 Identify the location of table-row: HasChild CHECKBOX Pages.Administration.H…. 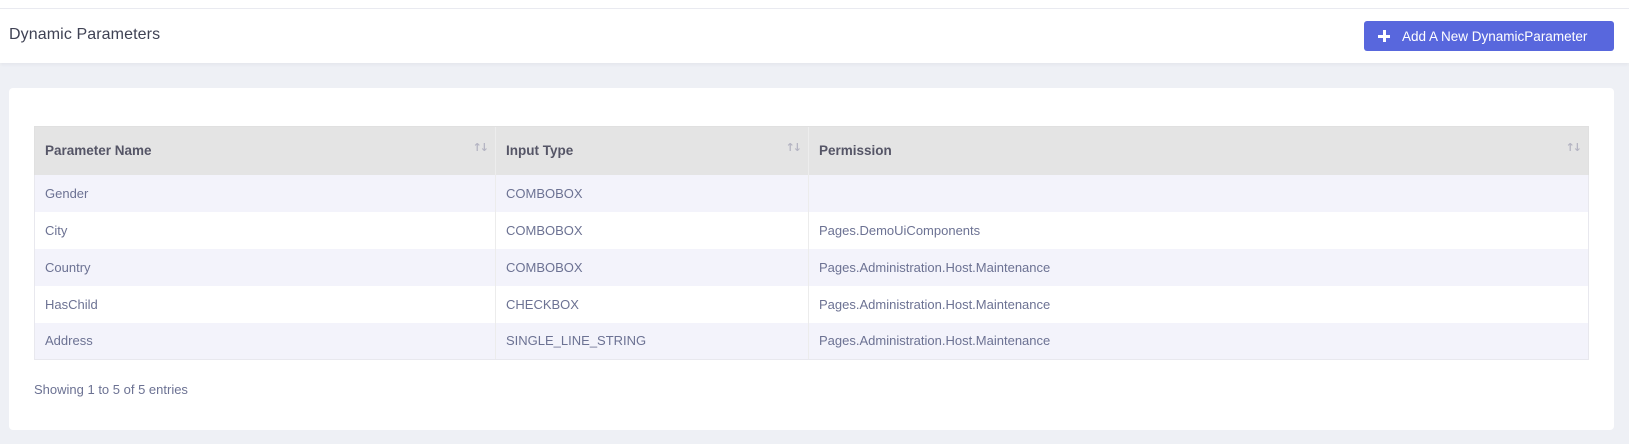
(811, 304).